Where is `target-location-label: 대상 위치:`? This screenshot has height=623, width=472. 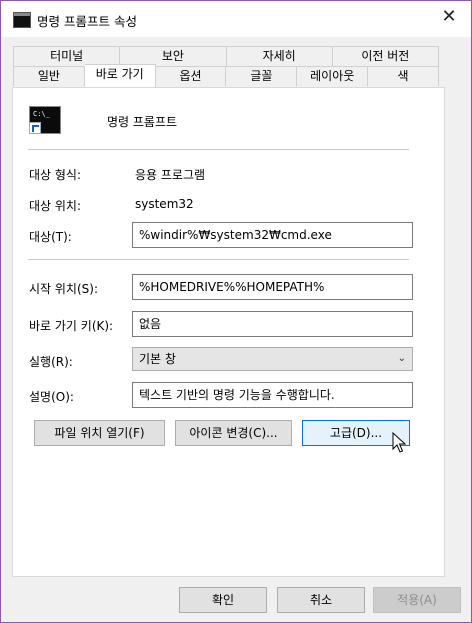
target-location-label: 대상 위치: is located at coordinates (55, 206).